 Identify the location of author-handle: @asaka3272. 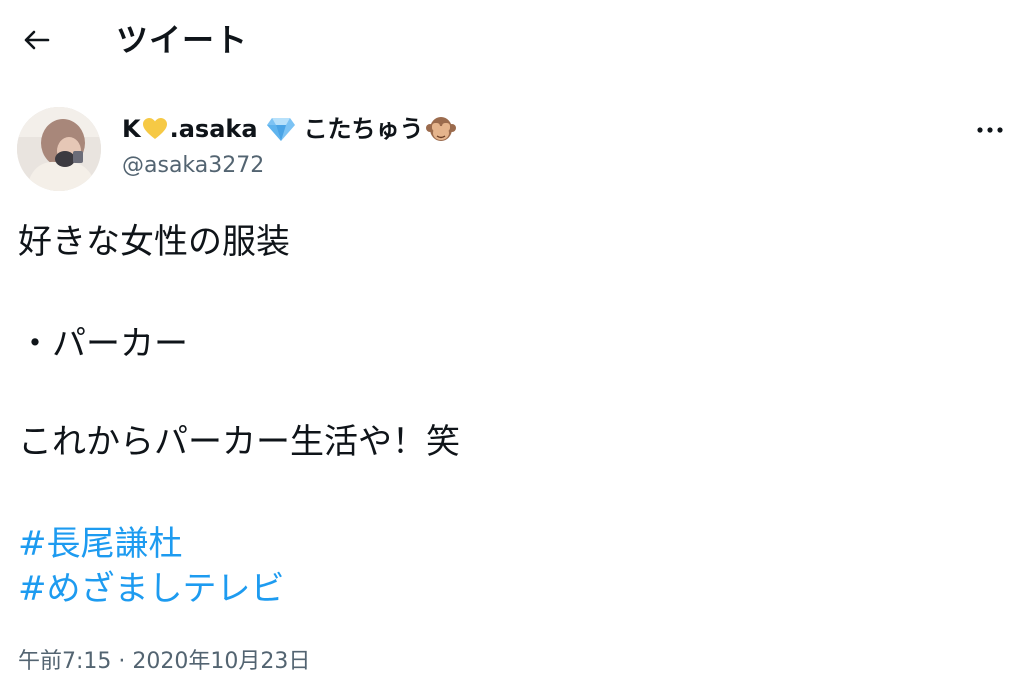
(193, 166).